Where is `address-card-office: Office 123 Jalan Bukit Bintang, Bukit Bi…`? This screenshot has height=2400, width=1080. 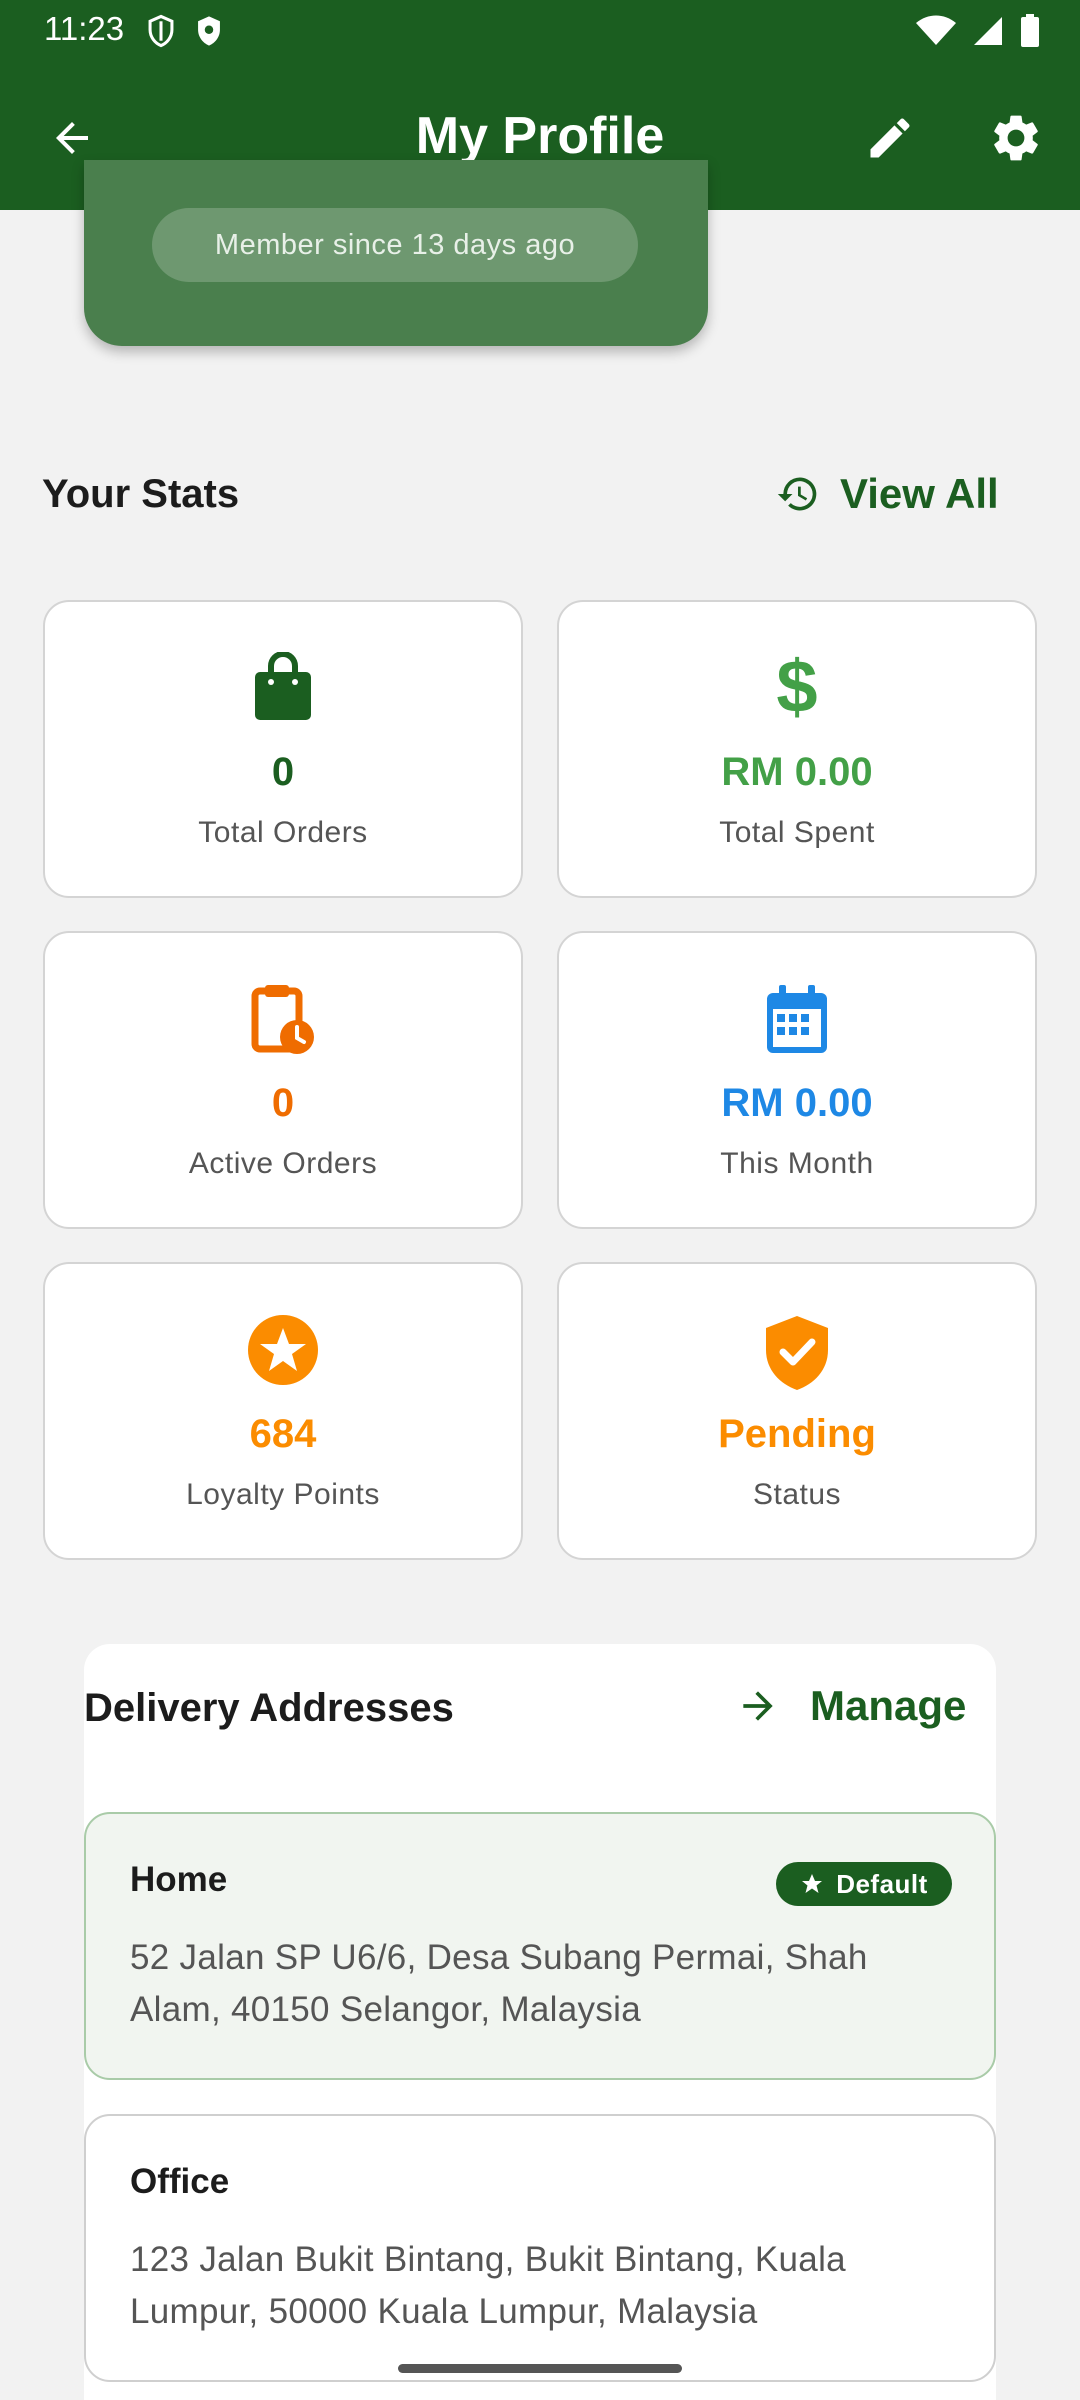 address-card-office: Office 123 Jalan Bukit Bintang, Bukit Bi… is located at coordinates (540, 2248).